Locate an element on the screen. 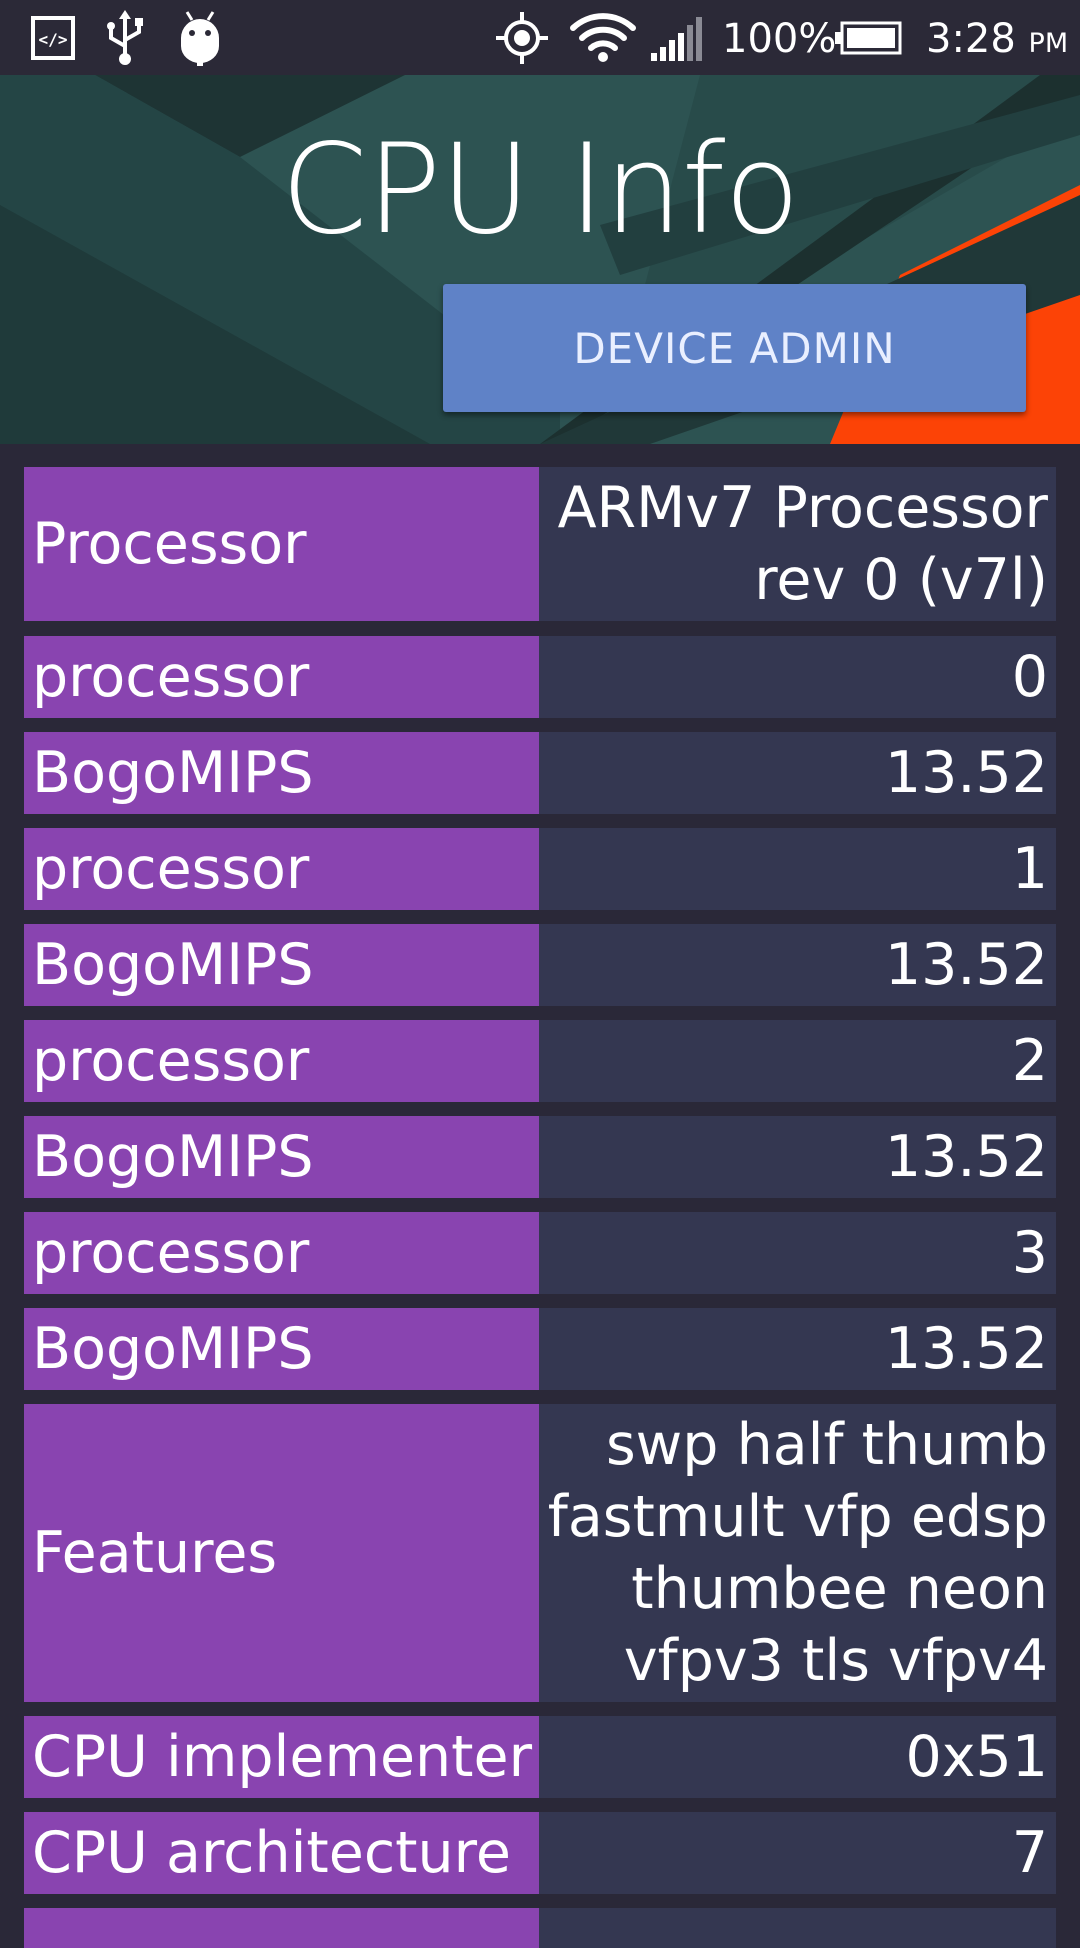 This screenshot has width=1080, height=1948. row-value is located at coordinates (797, 1928).